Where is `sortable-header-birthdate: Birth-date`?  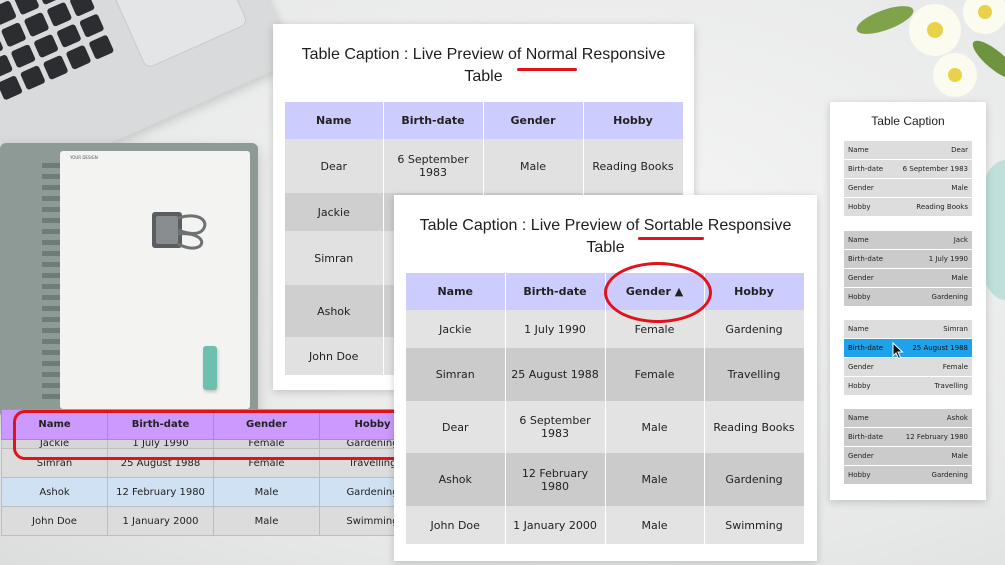 sortable-header-birthdate: Birth-date is located at coordinates (555, 291).